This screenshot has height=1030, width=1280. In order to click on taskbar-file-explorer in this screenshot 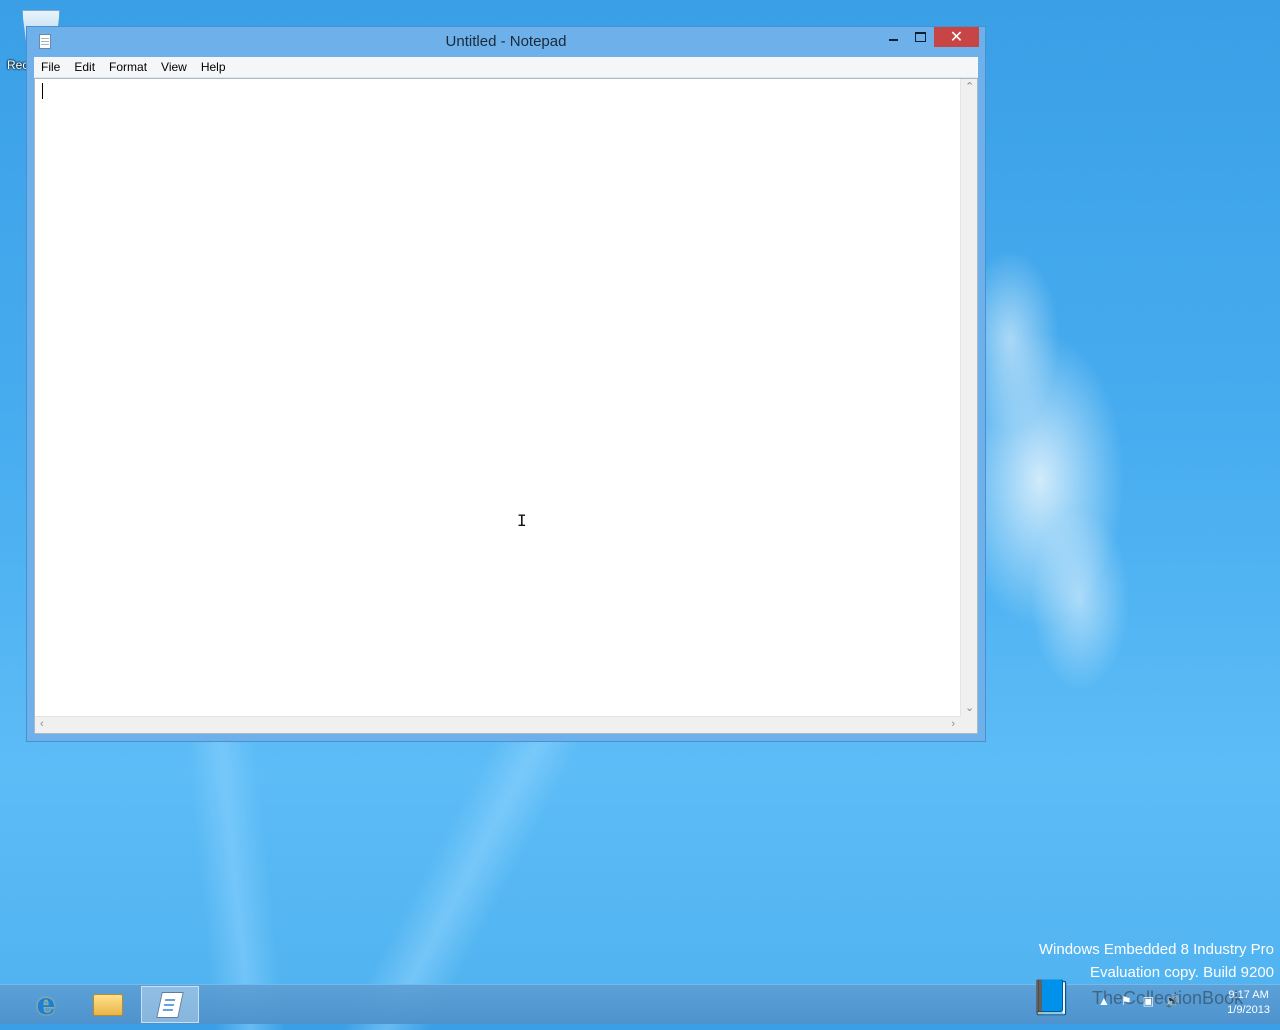, I will do `click(108, 1004)`.